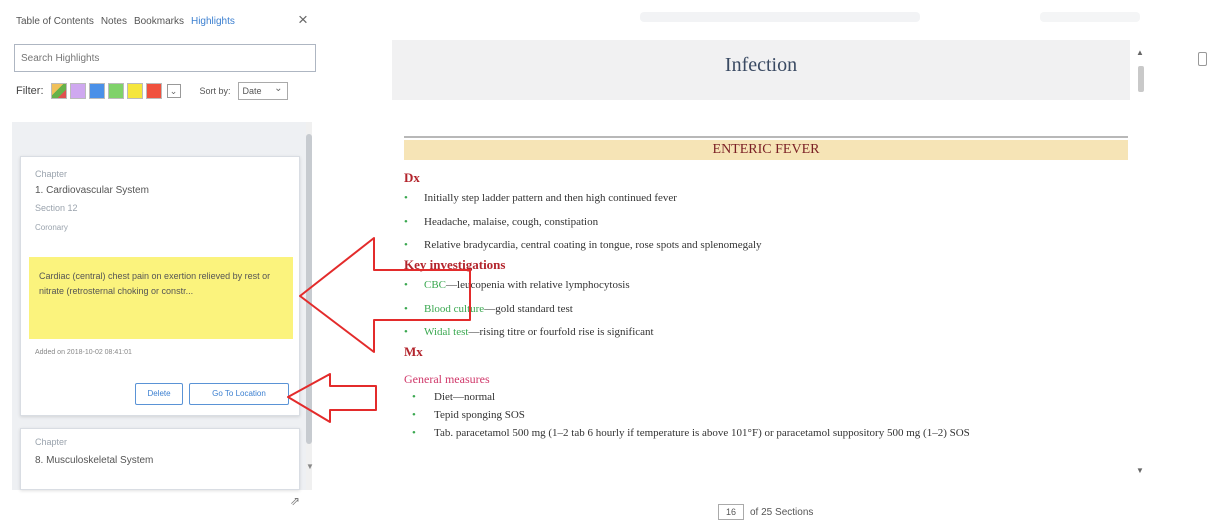 This screenshot has width=1217, height=520. I want to click on dx-heading: Dx, so click(412, 177).